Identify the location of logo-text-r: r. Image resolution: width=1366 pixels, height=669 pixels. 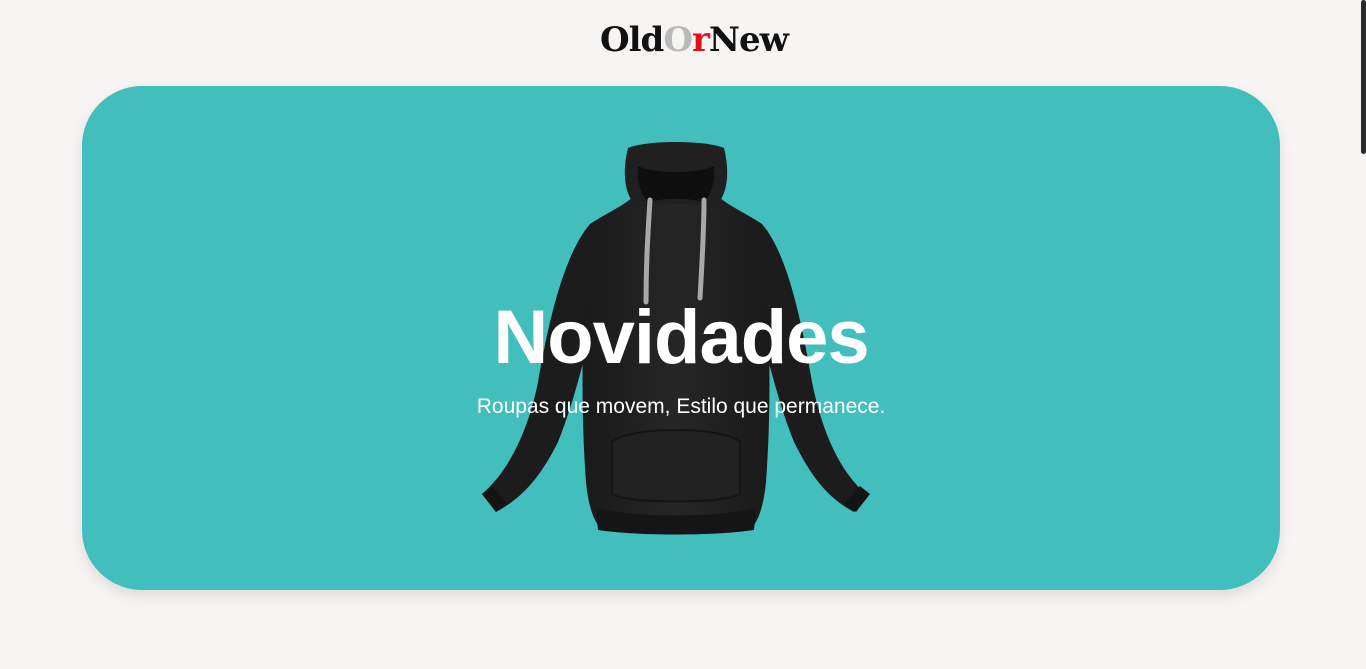
(700, 40).